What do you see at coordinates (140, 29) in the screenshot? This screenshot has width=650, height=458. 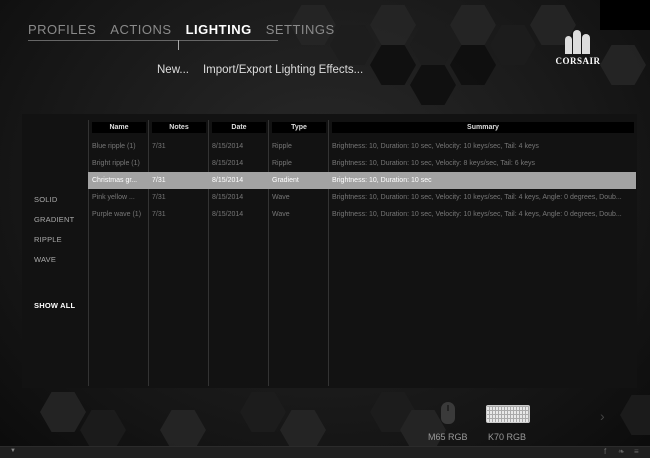 I see `tab-actions: ACTIONS` at bounding box center [140, 29].